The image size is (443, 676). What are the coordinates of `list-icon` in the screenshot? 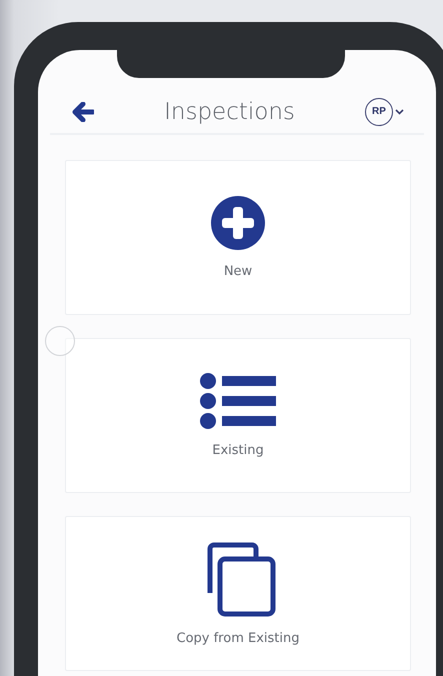 It's located at (238, 401).